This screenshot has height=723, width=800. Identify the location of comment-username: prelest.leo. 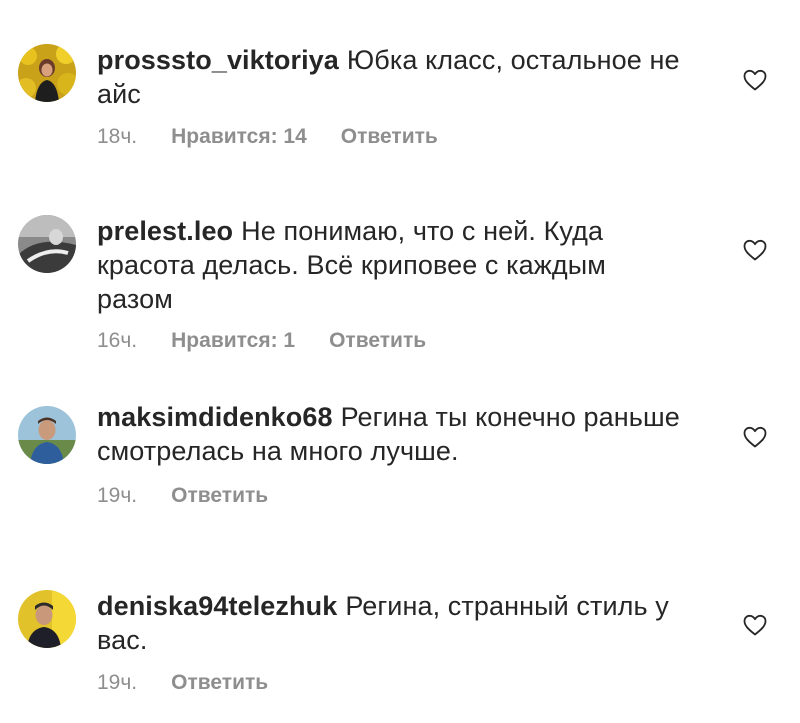
(165, 231).